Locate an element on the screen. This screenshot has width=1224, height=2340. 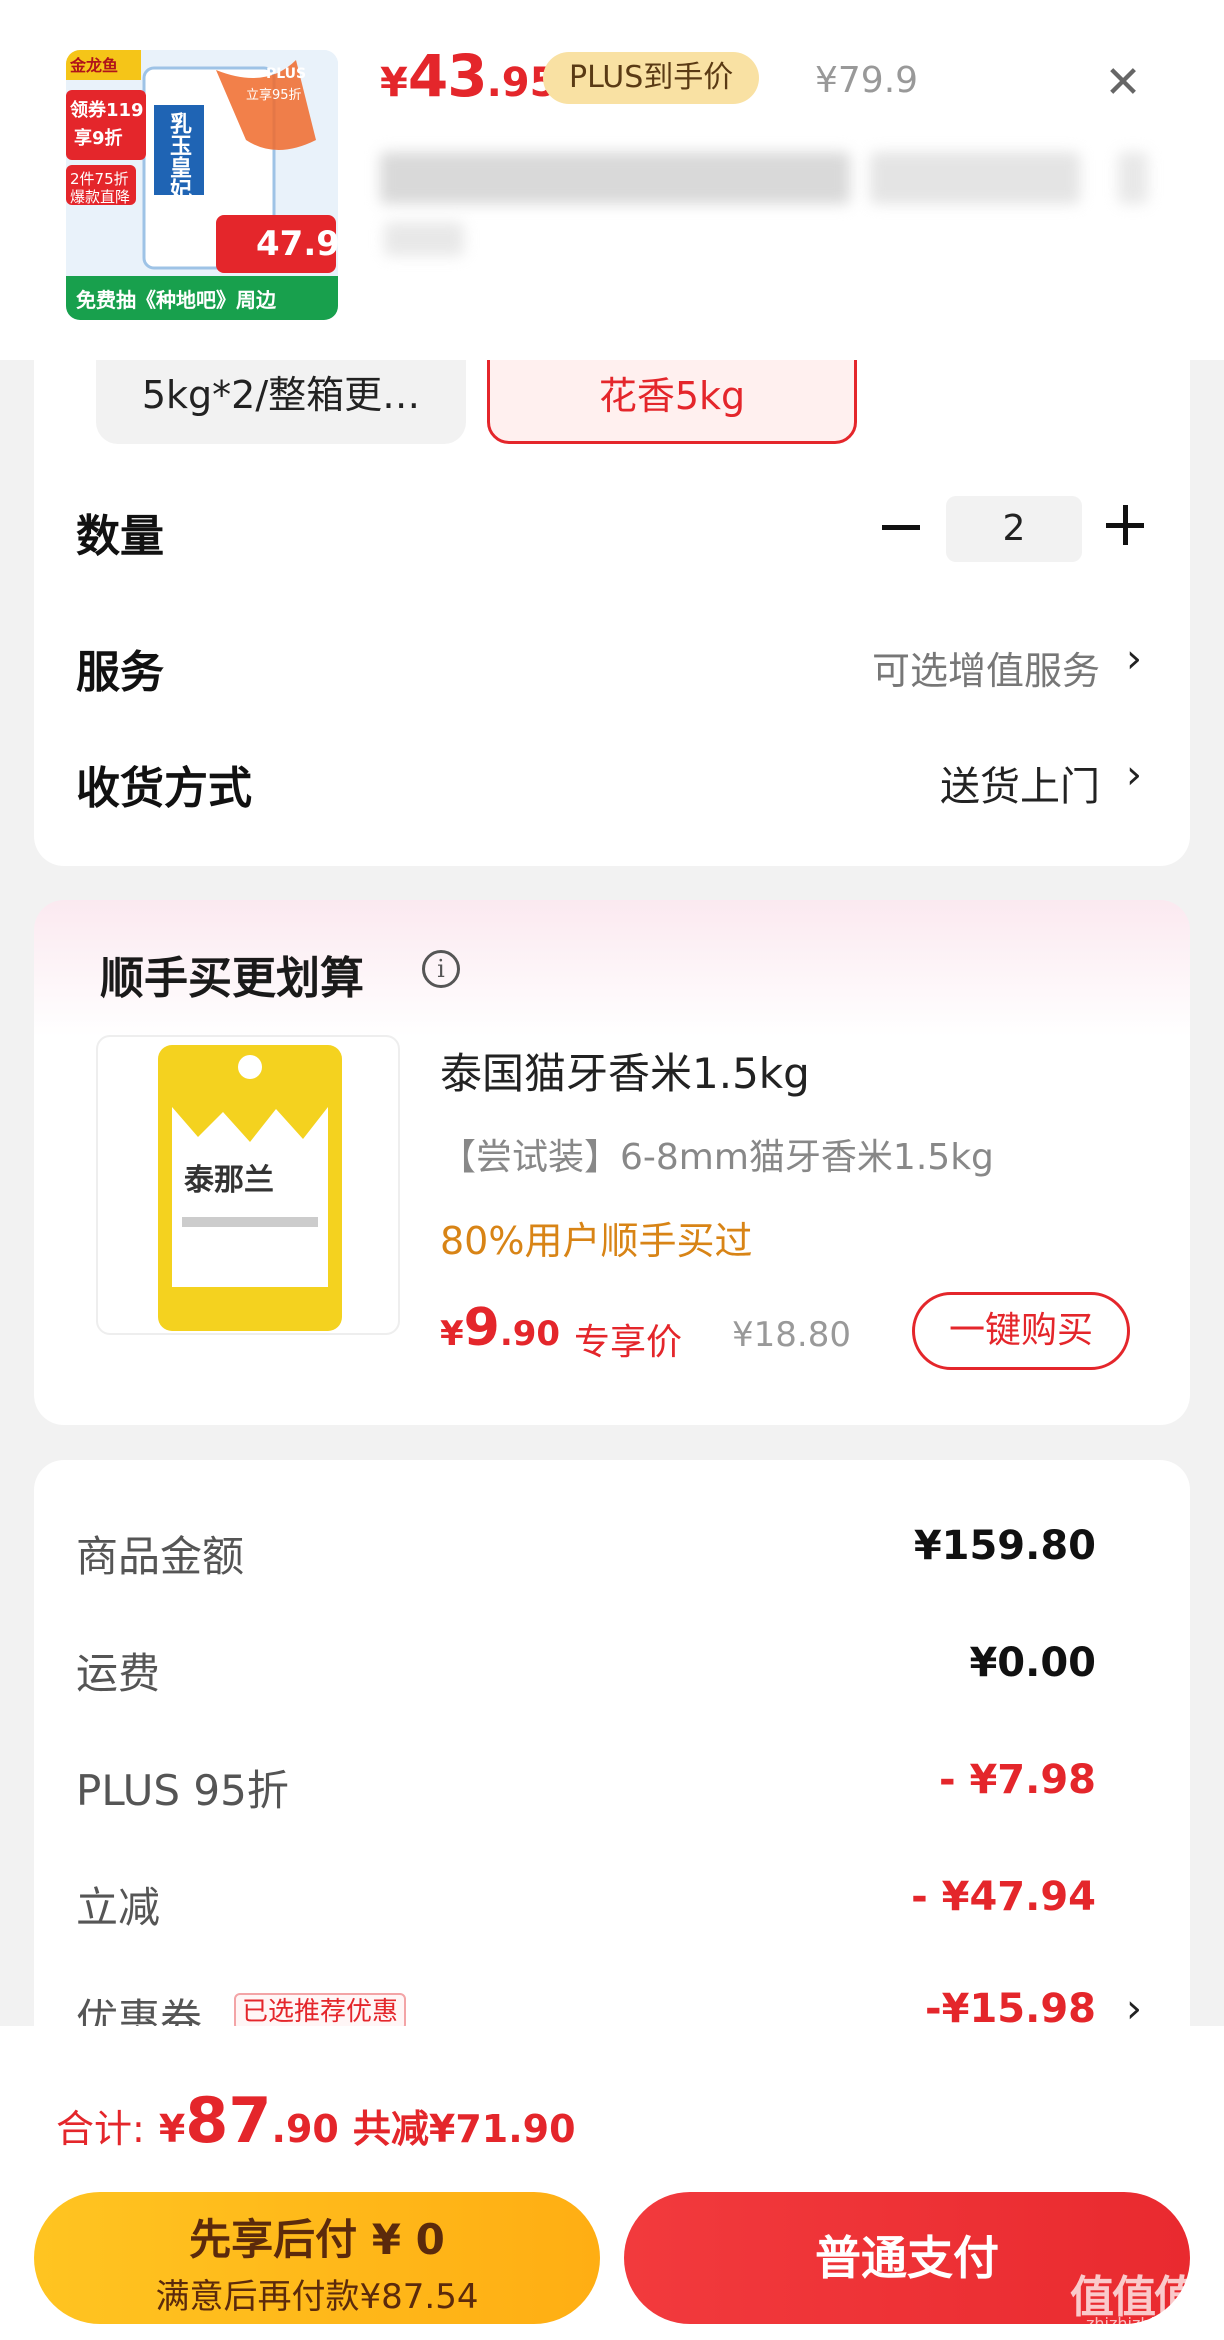
summary-value-subtotal: ¥159.80 is located at coordinates (1004, 1546).